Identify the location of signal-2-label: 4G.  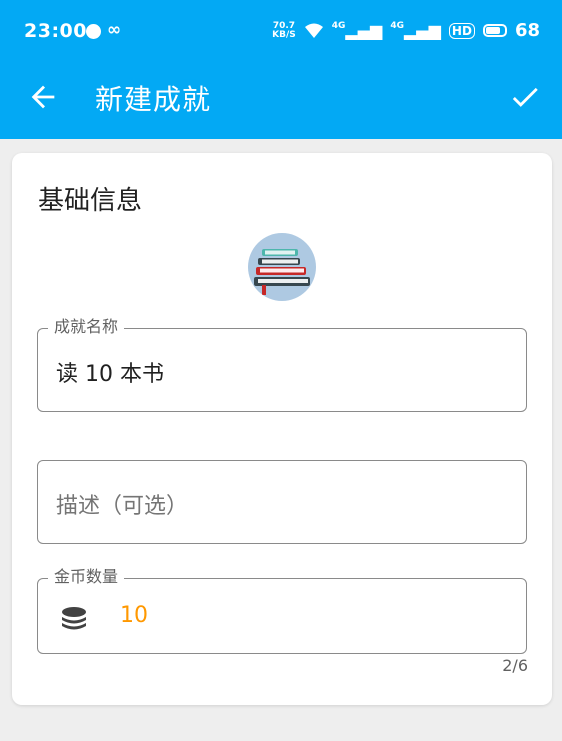
(397, 26).